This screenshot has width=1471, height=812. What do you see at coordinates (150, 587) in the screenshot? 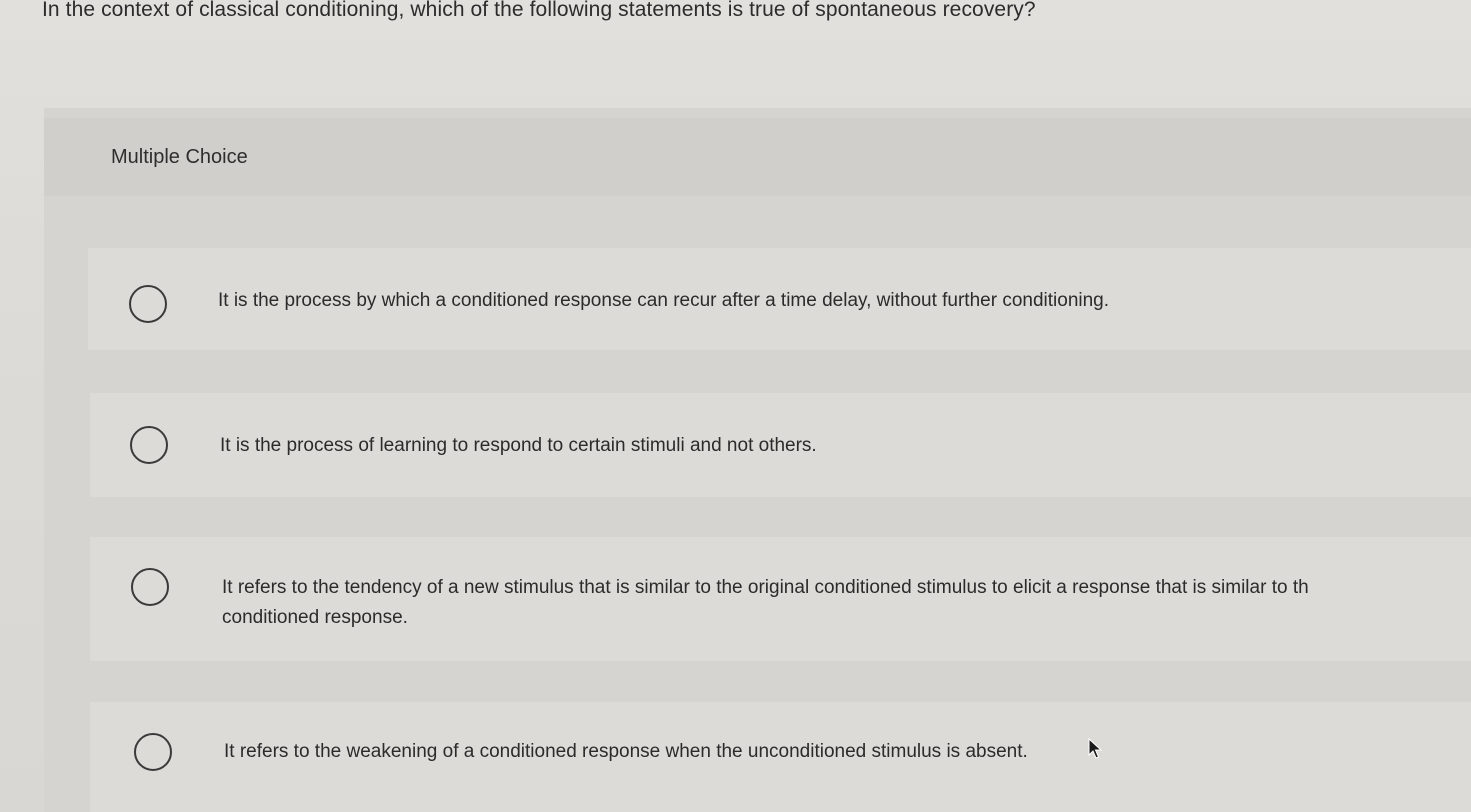
I see `option-3-radio` at bounding box center [150, 587].